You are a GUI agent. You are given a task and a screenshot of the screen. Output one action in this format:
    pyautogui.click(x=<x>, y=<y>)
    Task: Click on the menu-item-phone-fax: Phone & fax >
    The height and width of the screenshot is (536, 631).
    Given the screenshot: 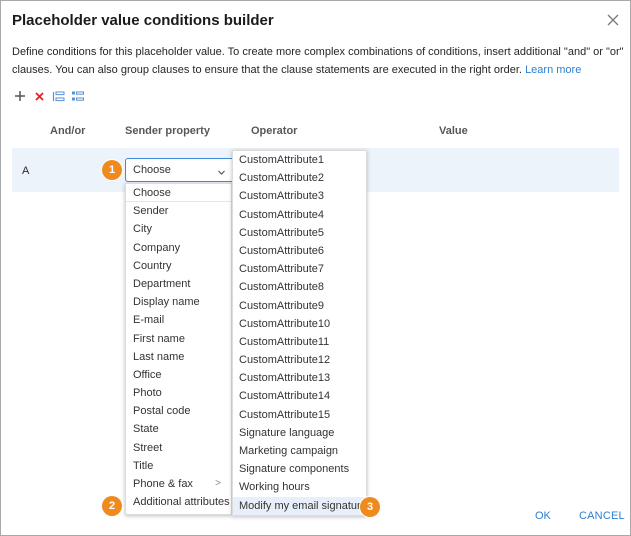 What is the action you would take?
    pyautogui.click(x=178, y=484)
    